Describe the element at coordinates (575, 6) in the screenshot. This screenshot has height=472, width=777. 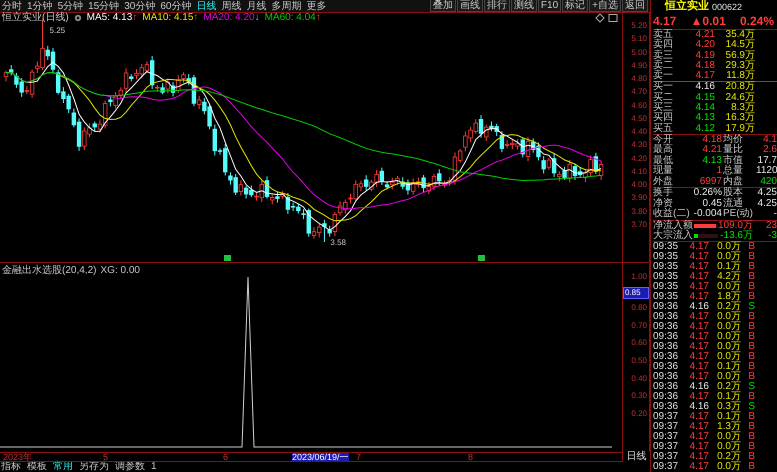
I see `toolbar-button: 标记` at that location.